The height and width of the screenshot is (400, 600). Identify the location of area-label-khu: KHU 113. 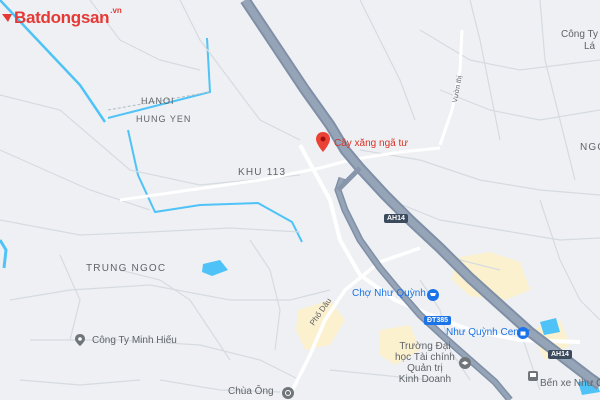
(262, 172).